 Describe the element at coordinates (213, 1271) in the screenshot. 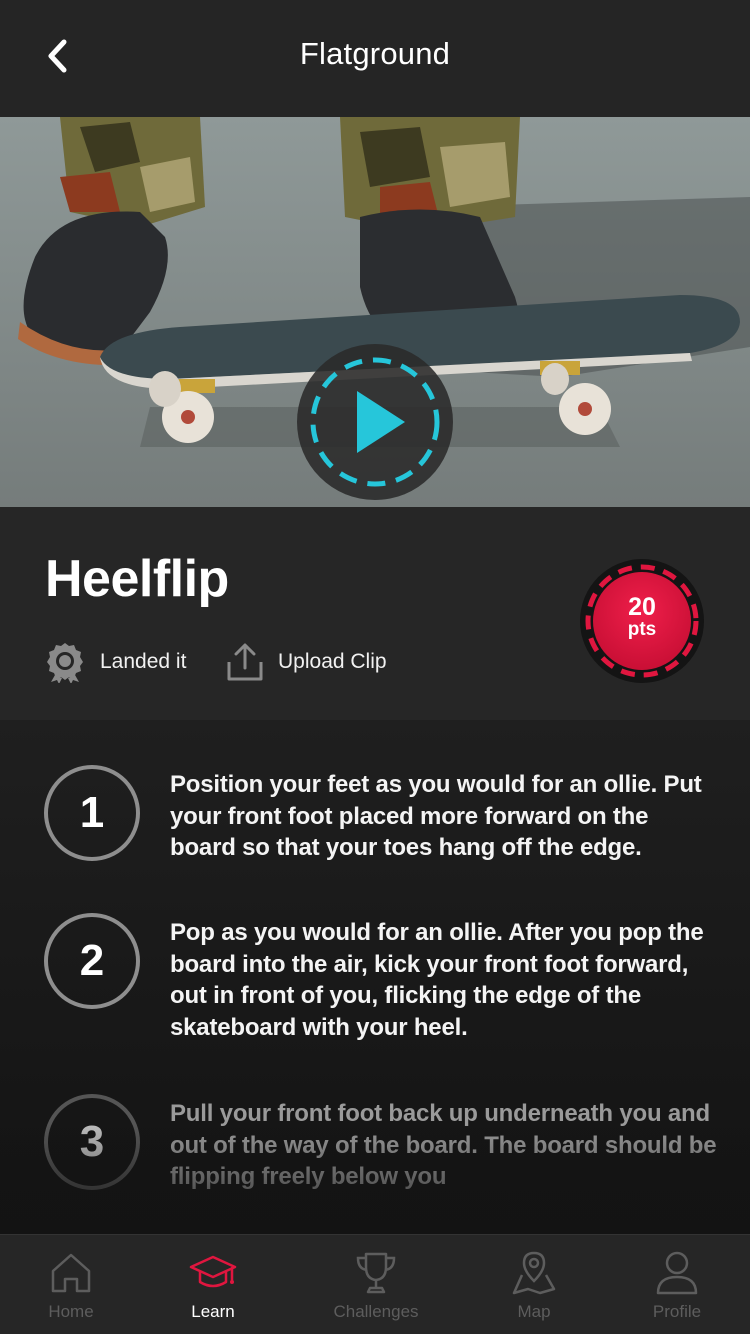

I see `graduation-cap-icon` at that location.